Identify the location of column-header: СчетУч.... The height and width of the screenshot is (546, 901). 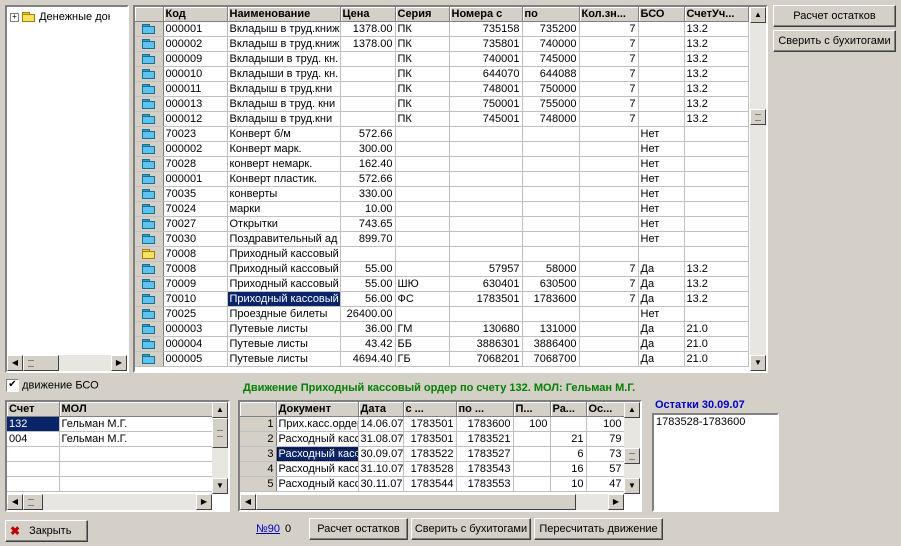
(716, 14).